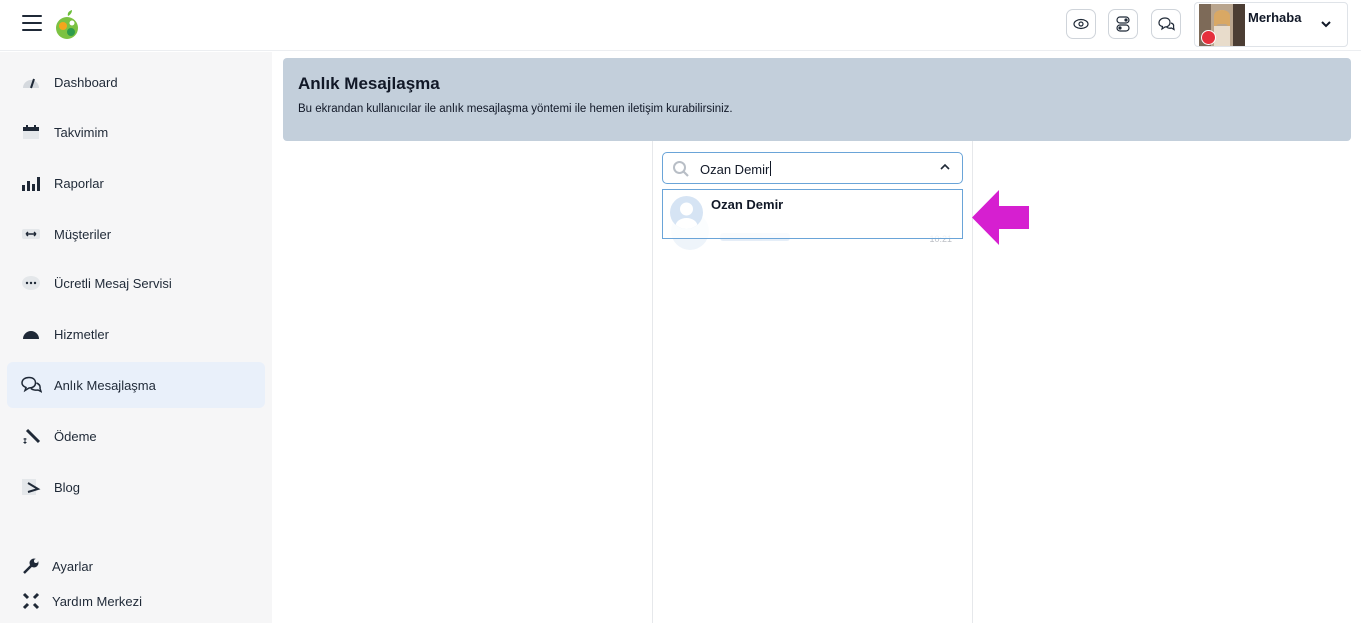 Image resolution: width=1361 pixels, height=623 pixels. What do you see at coordinates (136, 487) in the screenshot?
I see `sidebar-item-blog: Blog` at bounding box center [136, 487].